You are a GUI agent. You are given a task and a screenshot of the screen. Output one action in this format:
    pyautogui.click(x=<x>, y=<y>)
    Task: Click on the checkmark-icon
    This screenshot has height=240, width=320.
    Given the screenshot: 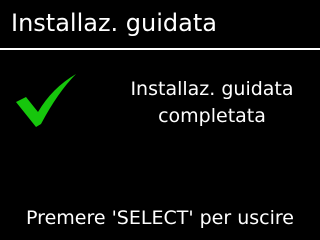 What is the action you would take?
    pyautogui.click(x=46, y=100)
    